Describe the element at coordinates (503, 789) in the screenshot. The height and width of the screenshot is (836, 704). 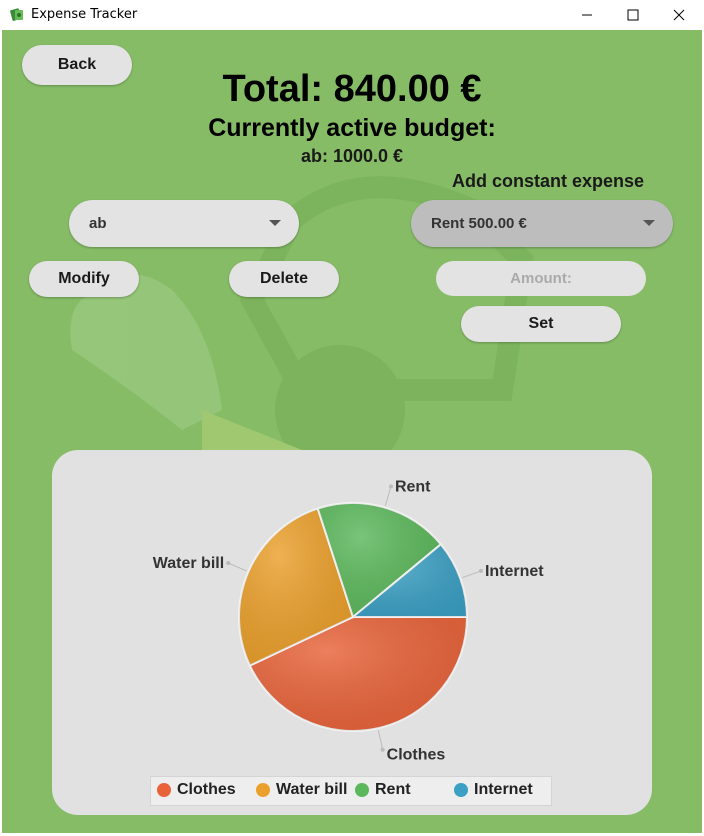
I see `legend-label: Internet` at that location.